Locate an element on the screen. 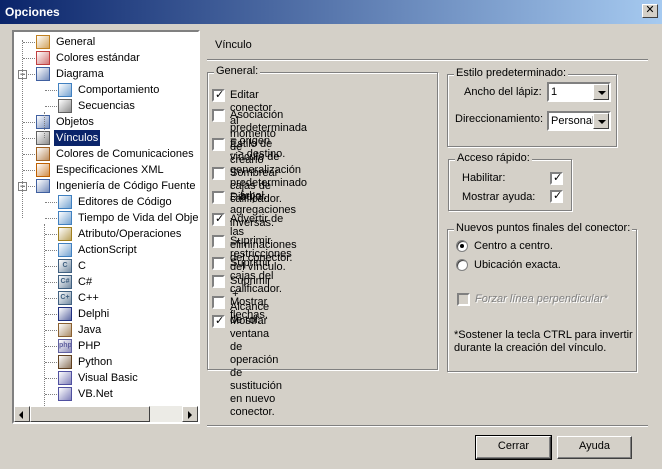 The height and width of the screenshot is (469, 662). arrow-right-icon is located at coordinates (190, 415).